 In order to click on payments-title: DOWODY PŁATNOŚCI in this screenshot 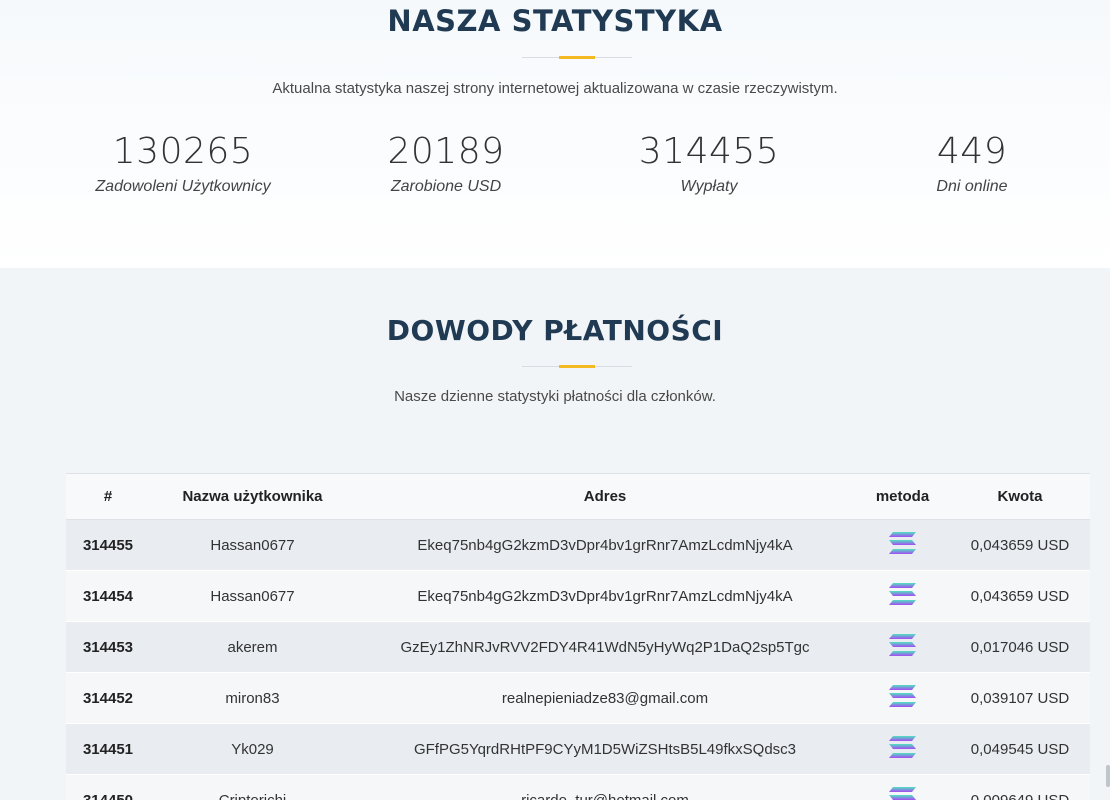, I will do `click(555, 330)`.